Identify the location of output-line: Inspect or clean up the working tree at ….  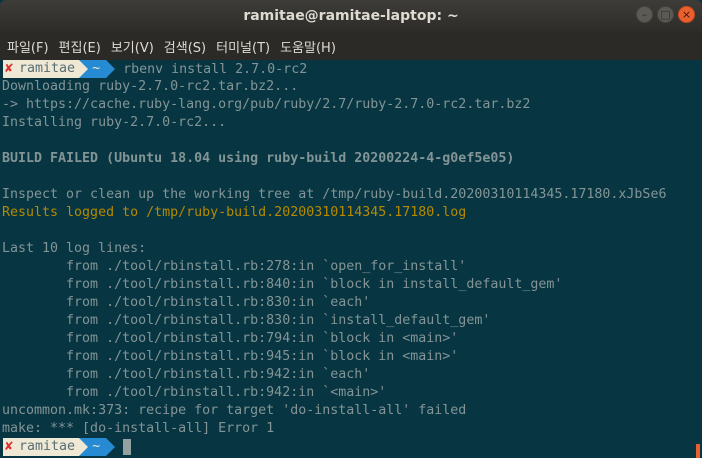
(334, 194).